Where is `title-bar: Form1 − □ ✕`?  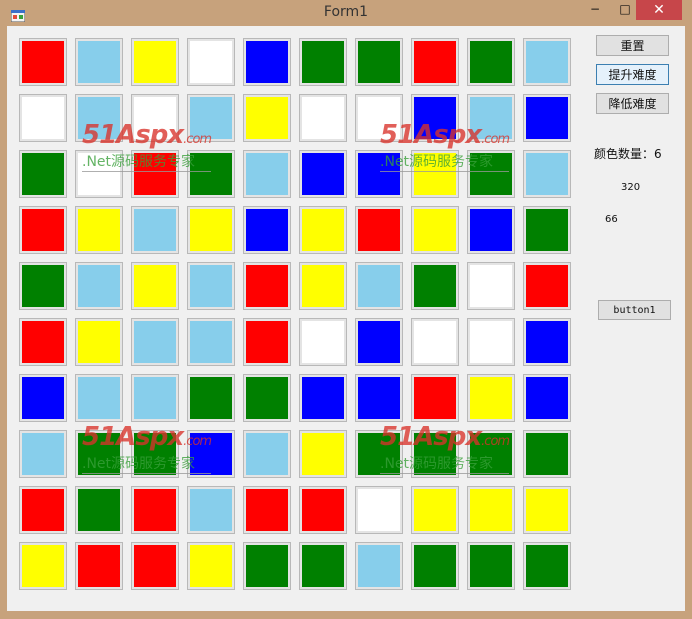
title-bar: Form1 − □ ✕ is located at coordinates (346, 13).